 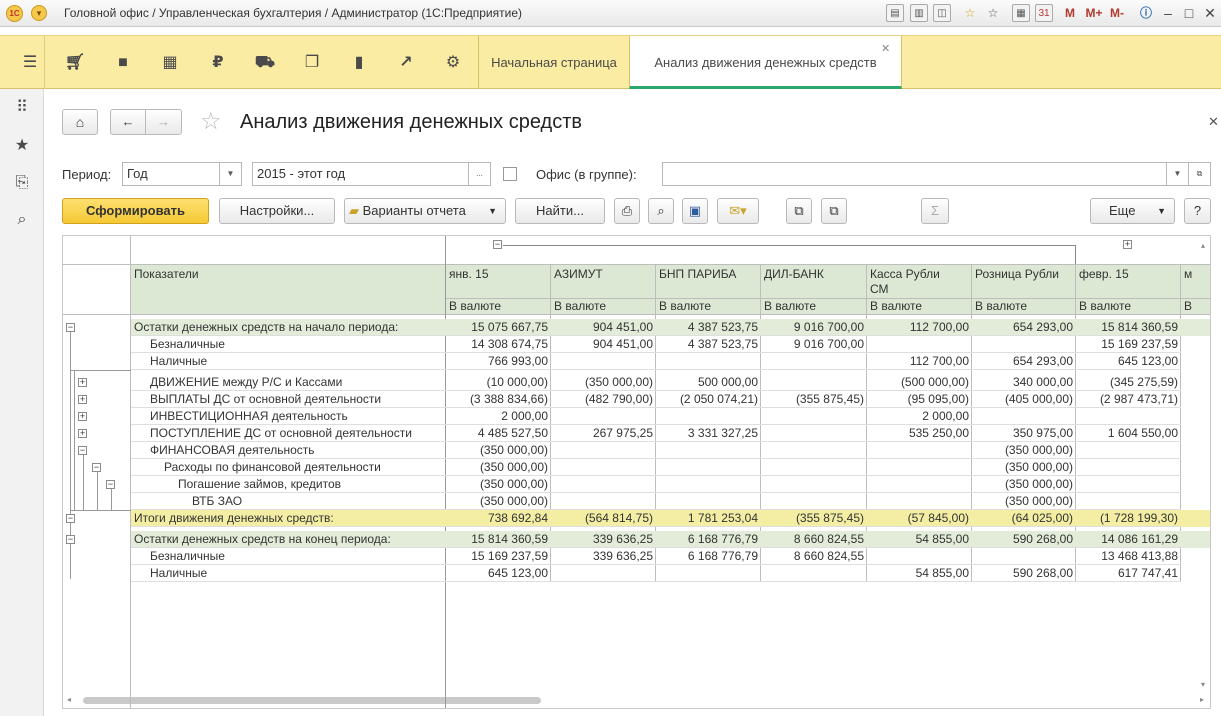 What do you see at coordinates (498, 556) in the screenshot?
I see `table-cell: 15 169 237,59` at bounding box center [498, 556].